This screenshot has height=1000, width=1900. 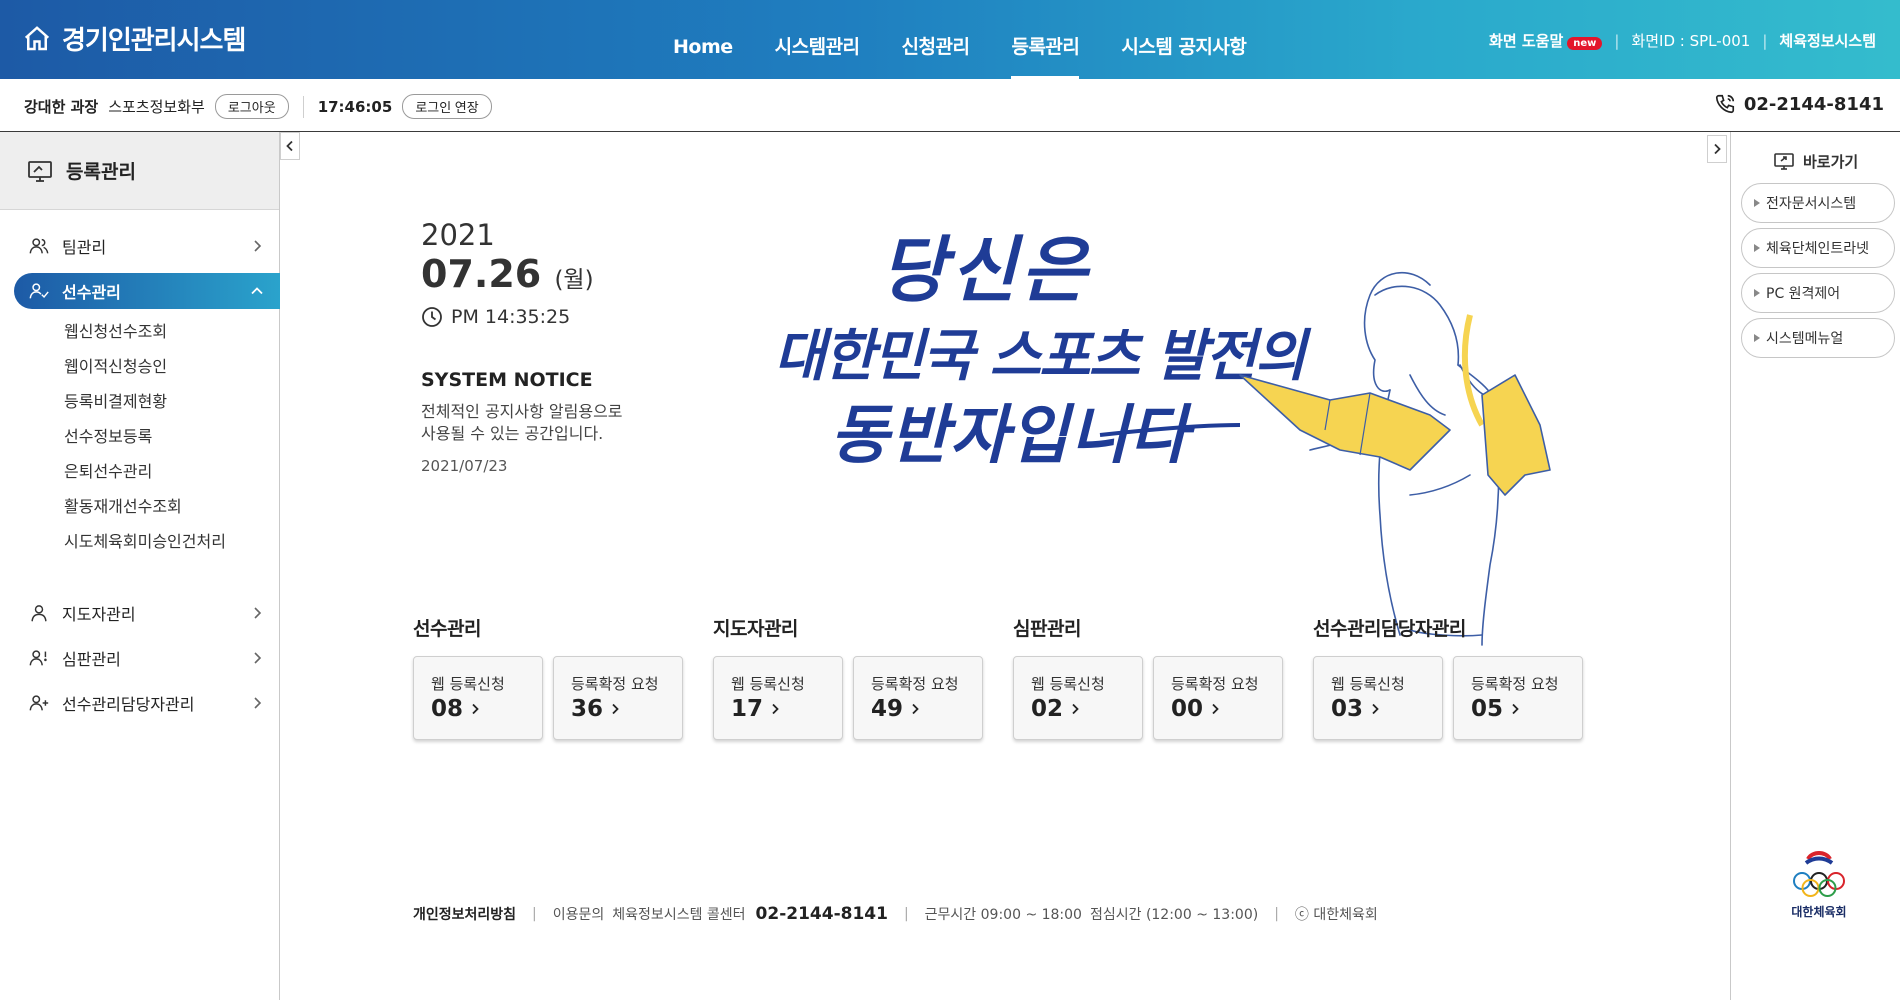 I want to click on submenu-reactivated-players: 활동재개선수조회, so click(x=171, y=506).